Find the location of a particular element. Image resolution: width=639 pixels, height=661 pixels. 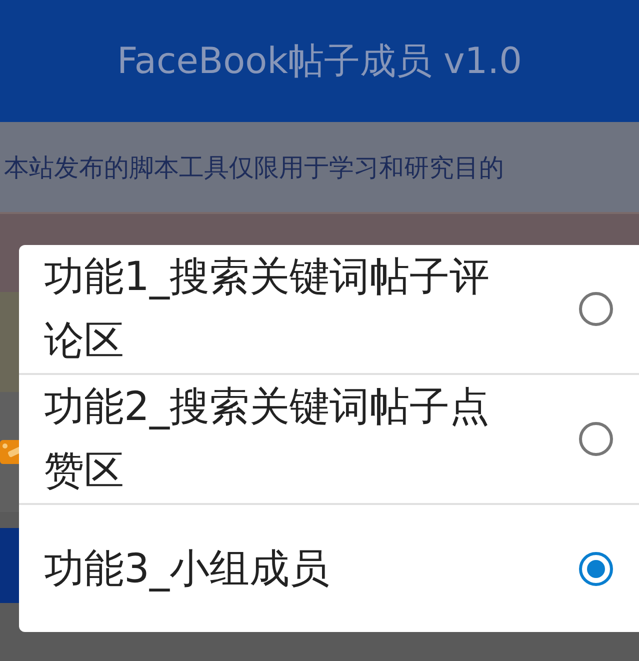

option-label: 功能3_小组成员 is located at coordinates (187, 569).